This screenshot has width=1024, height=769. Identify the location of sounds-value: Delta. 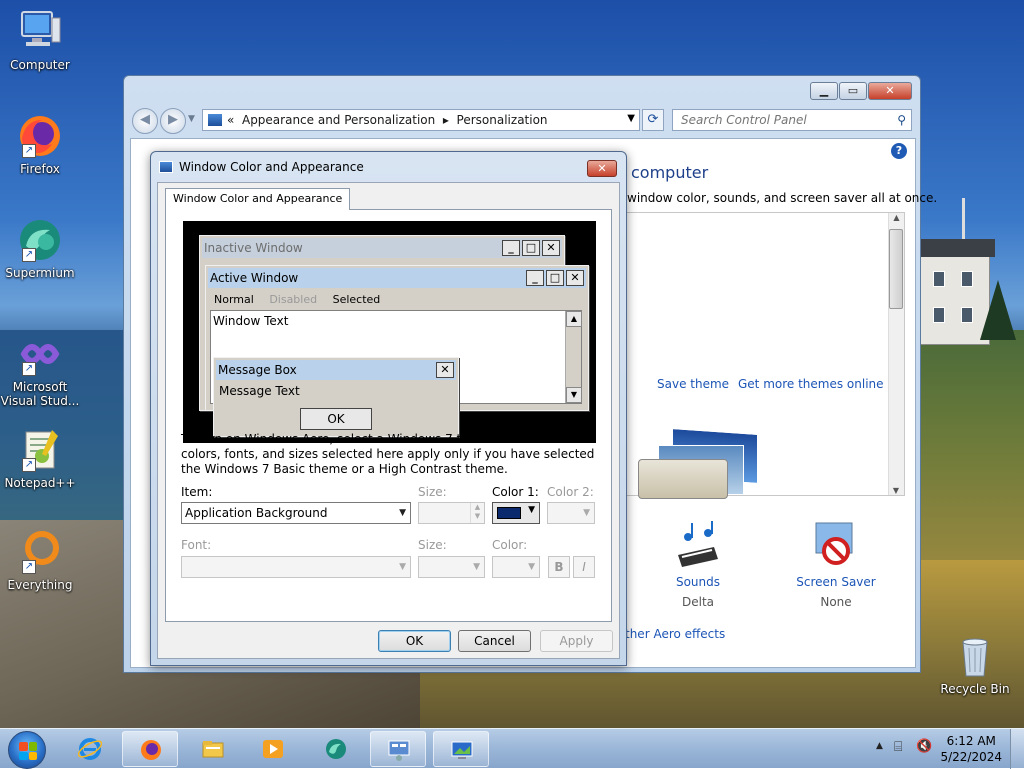
(697, 602).